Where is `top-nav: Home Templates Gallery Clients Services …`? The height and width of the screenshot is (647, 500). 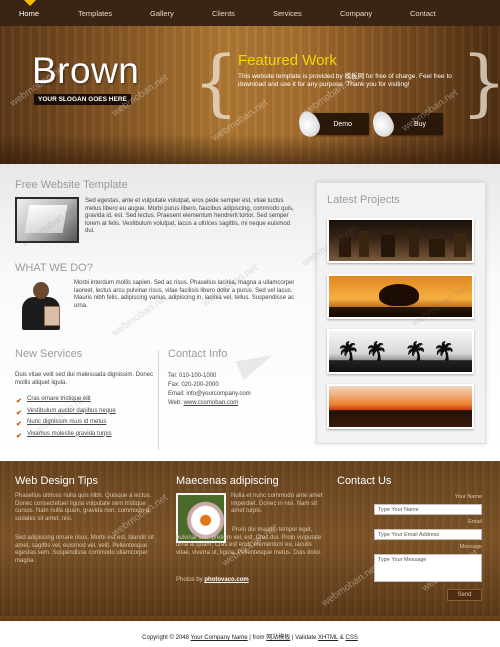
top-nav: Home Templates Gallery Clients Services … is located at coordinates (250, 13).